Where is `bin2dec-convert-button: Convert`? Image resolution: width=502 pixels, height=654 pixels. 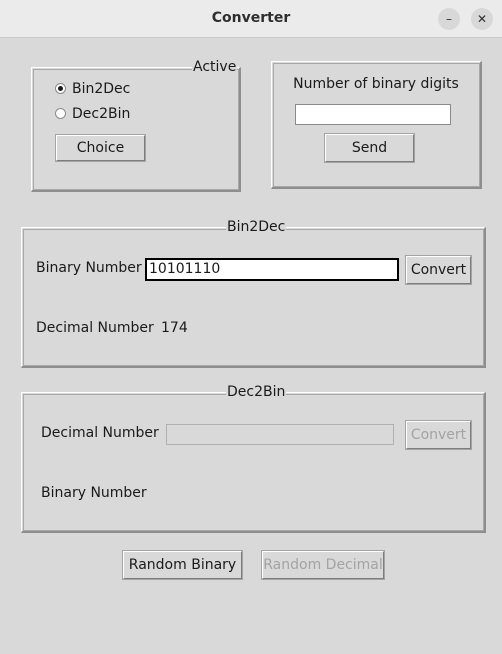 bin2dec-convert-button: Convert is located at coordinates (438, 270).